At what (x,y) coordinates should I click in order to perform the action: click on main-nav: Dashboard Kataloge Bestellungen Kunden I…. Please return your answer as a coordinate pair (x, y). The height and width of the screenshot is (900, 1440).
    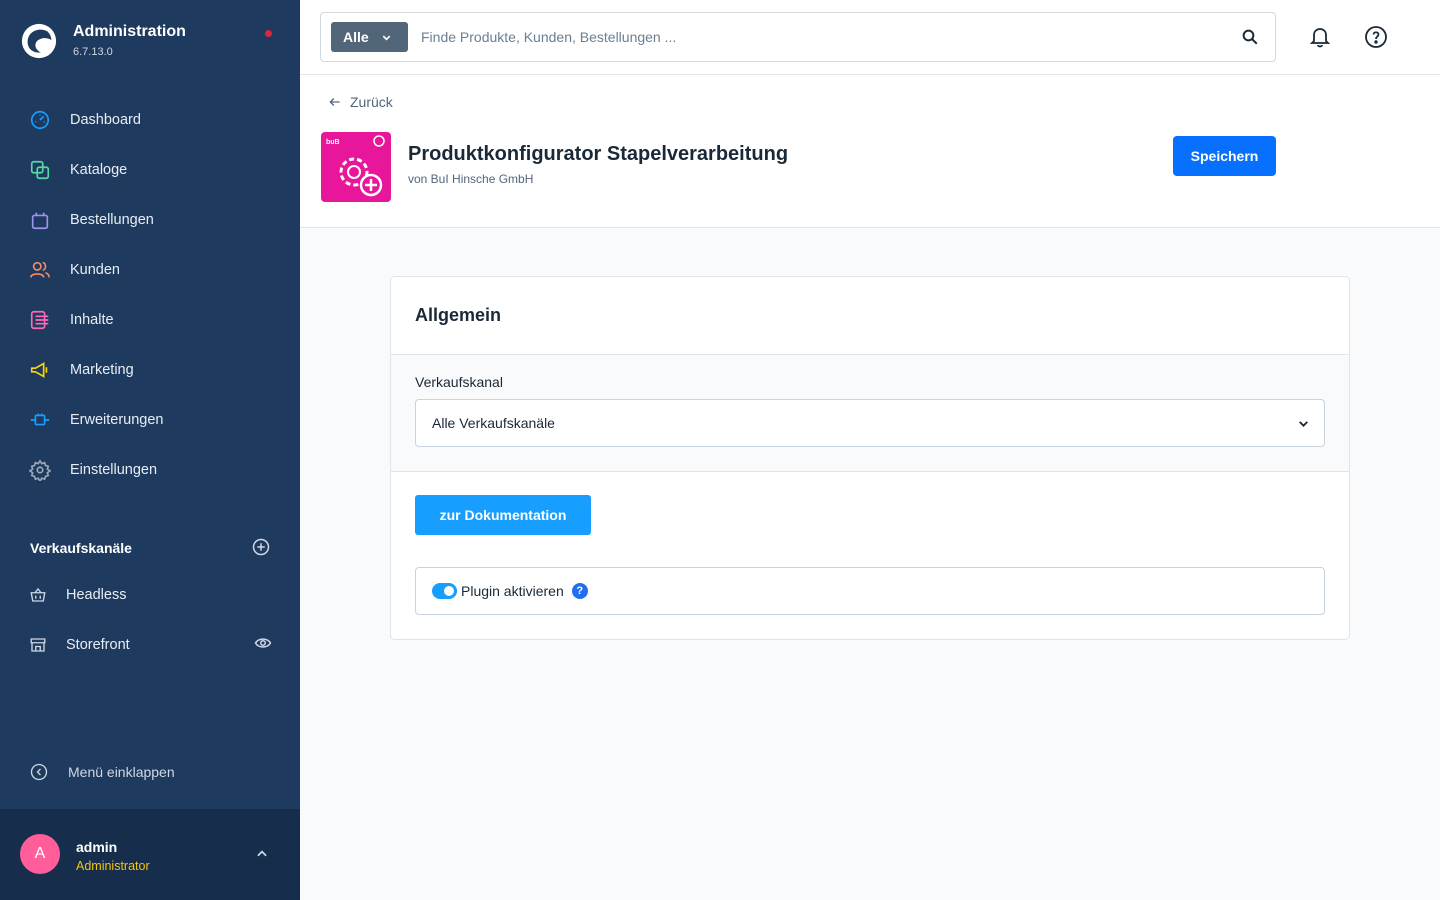
    Looking at the image, I should click on (150, 295).